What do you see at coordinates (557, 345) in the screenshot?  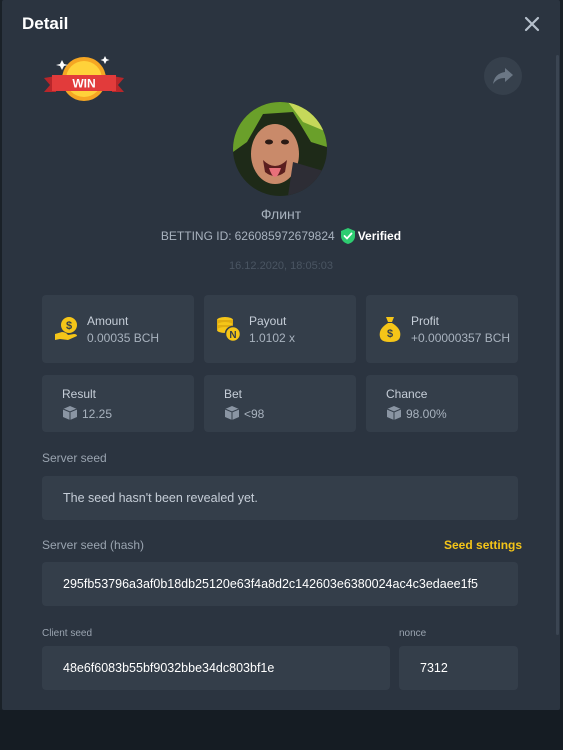 I see `scrollbar` at bounding box center [557, 345].